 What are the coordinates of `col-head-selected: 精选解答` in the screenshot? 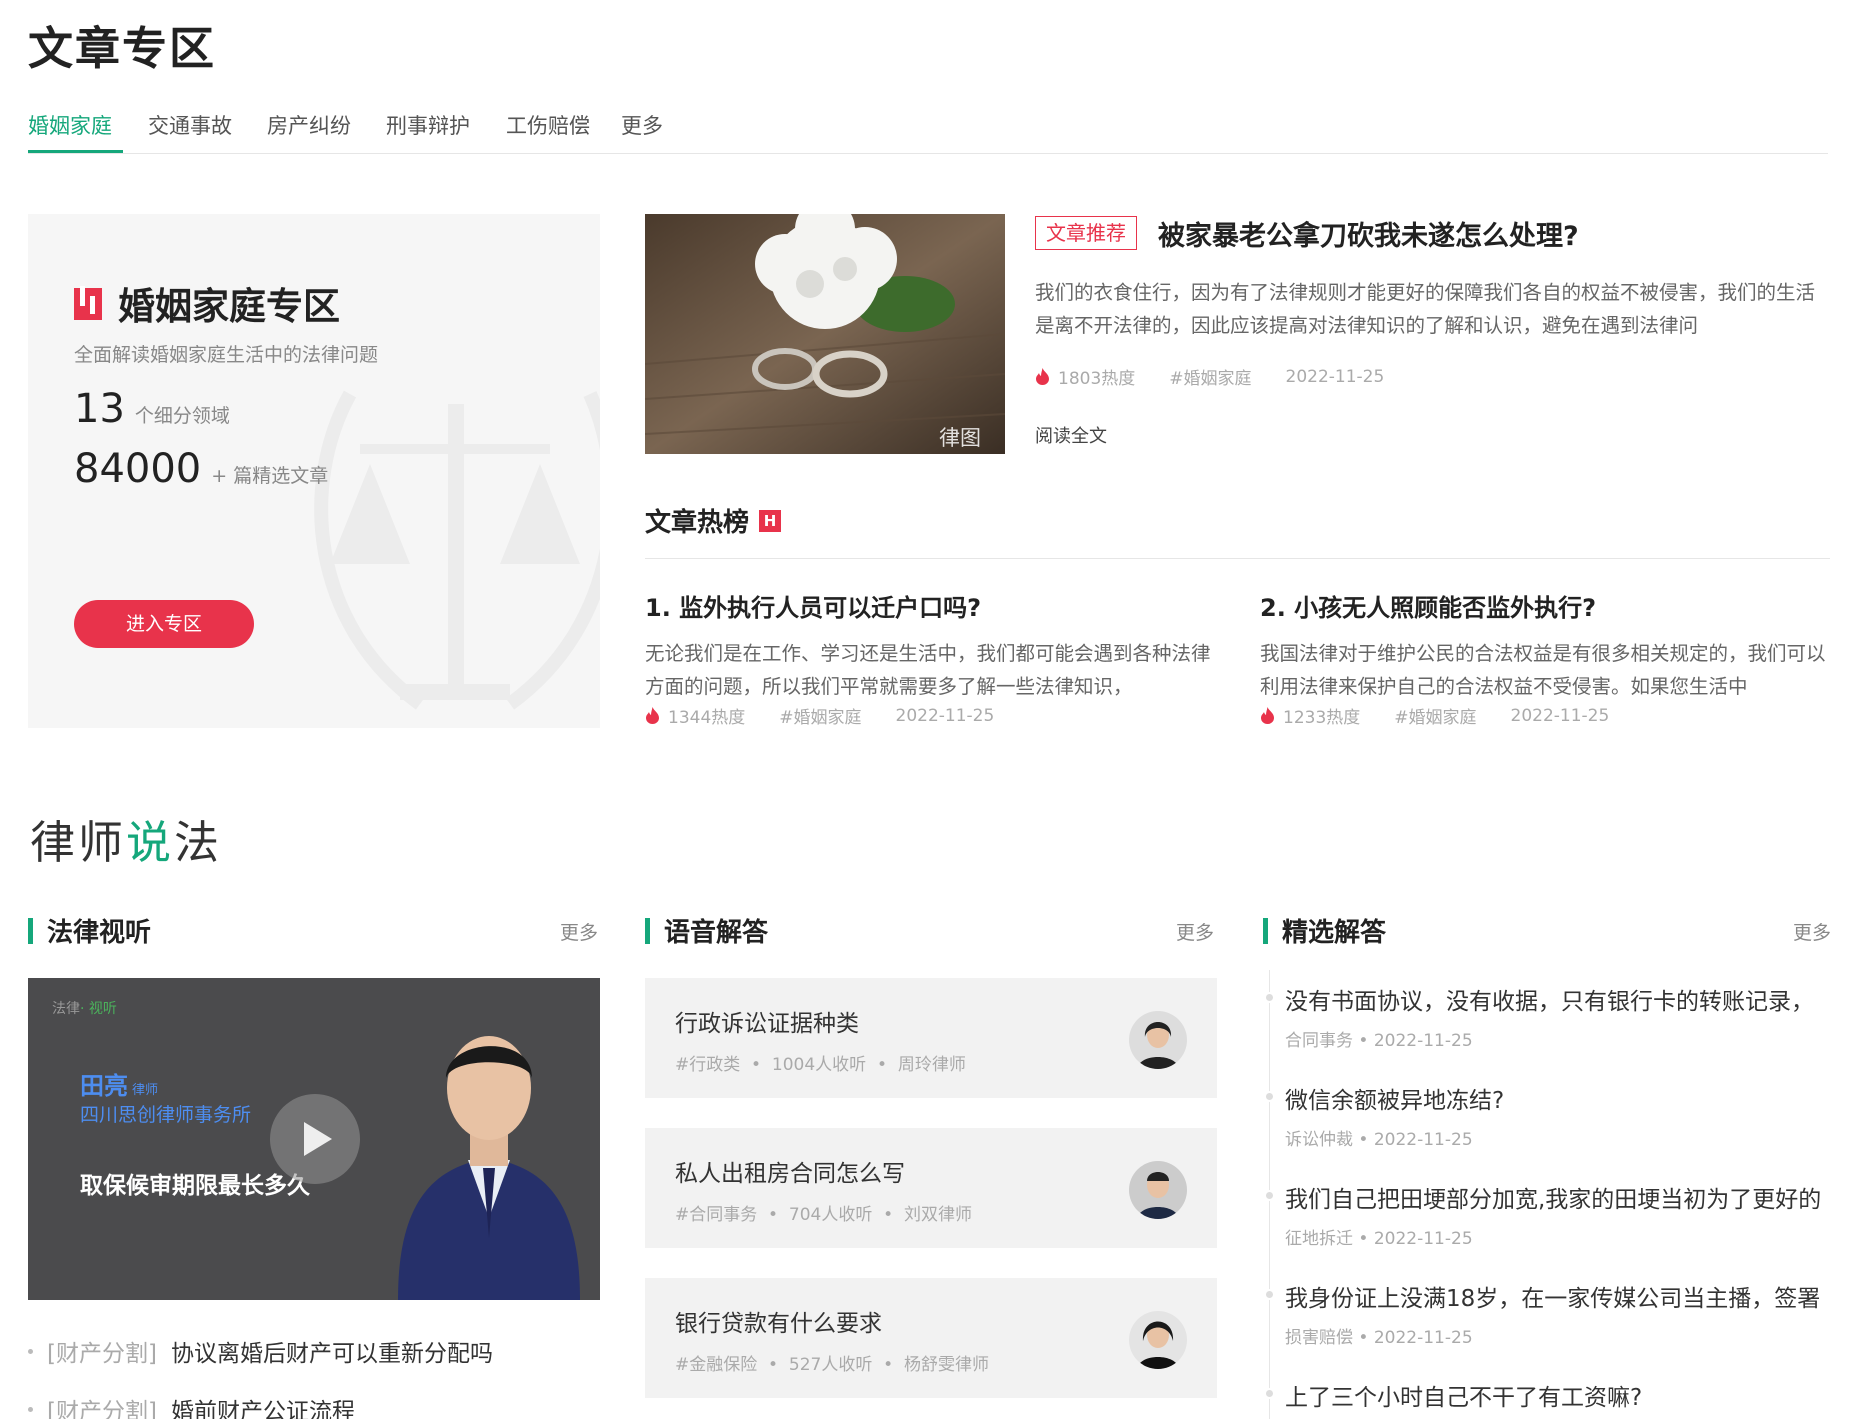 It's located at (1324, 930).